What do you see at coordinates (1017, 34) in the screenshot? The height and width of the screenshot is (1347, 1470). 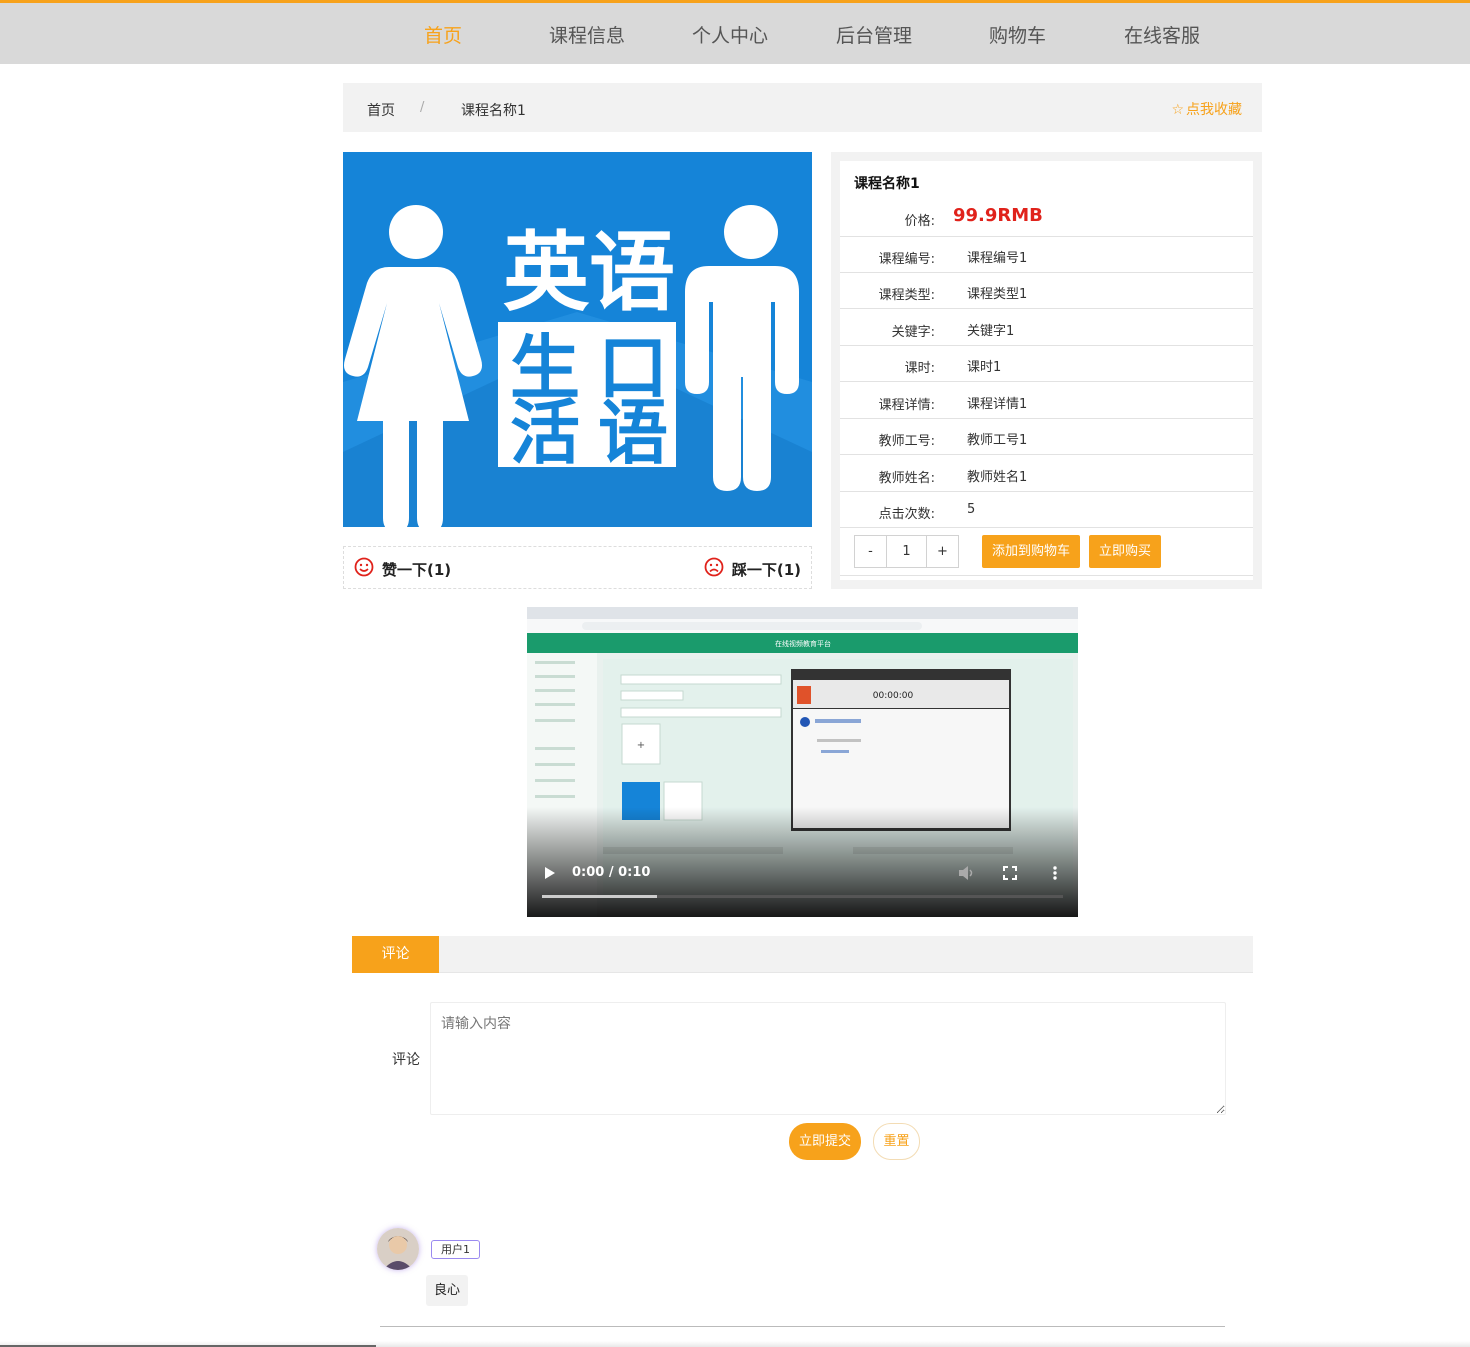 I see `nav-cart: 购物车` at bounding box center [1017, 34].